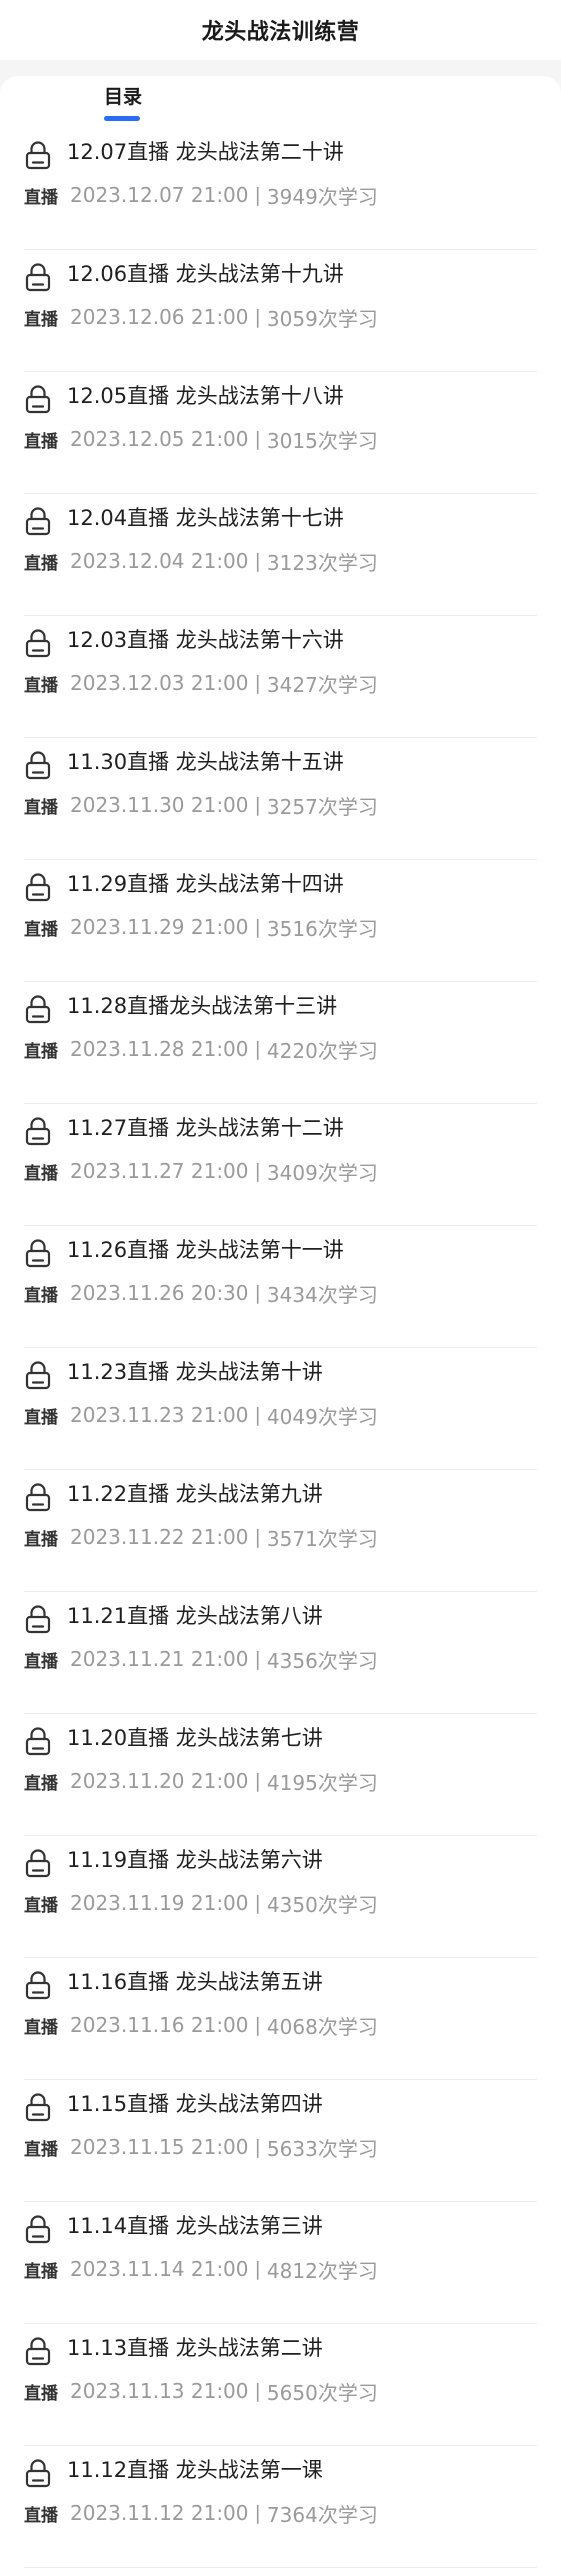 The height and width of the screenshot is (2568, 561). What do you see at coordinates (201, 1781) in the screenshot?
I see `lesson-meta: 直播 2023.11.20 21:00 | 4195次学习` at bounding box center [201, 1781].